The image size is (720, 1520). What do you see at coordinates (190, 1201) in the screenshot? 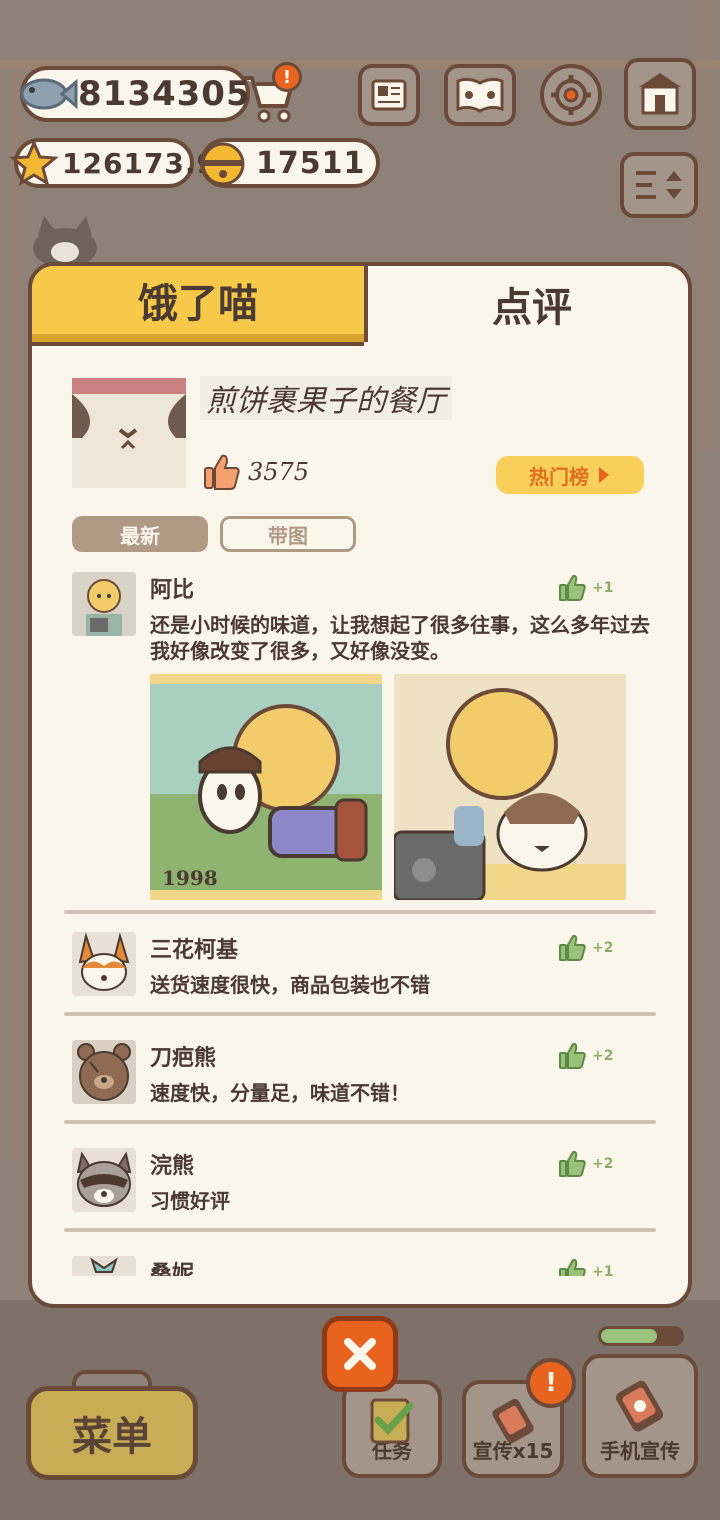
I see `review-text: 习惯好评` at bounding box center [190, 1201].